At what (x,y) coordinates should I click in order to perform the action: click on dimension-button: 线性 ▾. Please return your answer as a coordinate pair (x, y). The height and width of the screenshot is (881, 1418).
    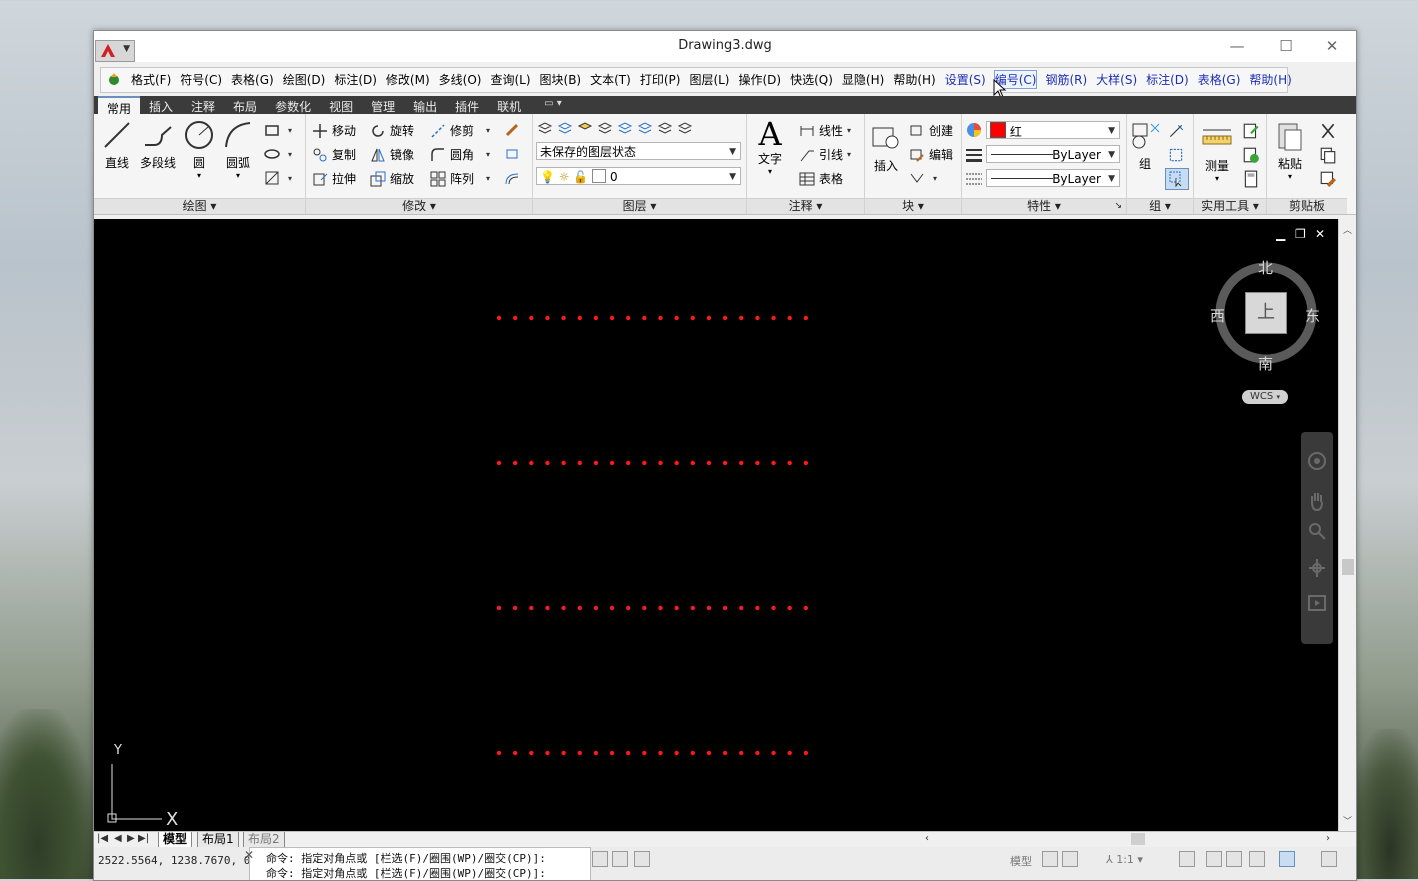
    Looking at the image, I should click on (825, 130).